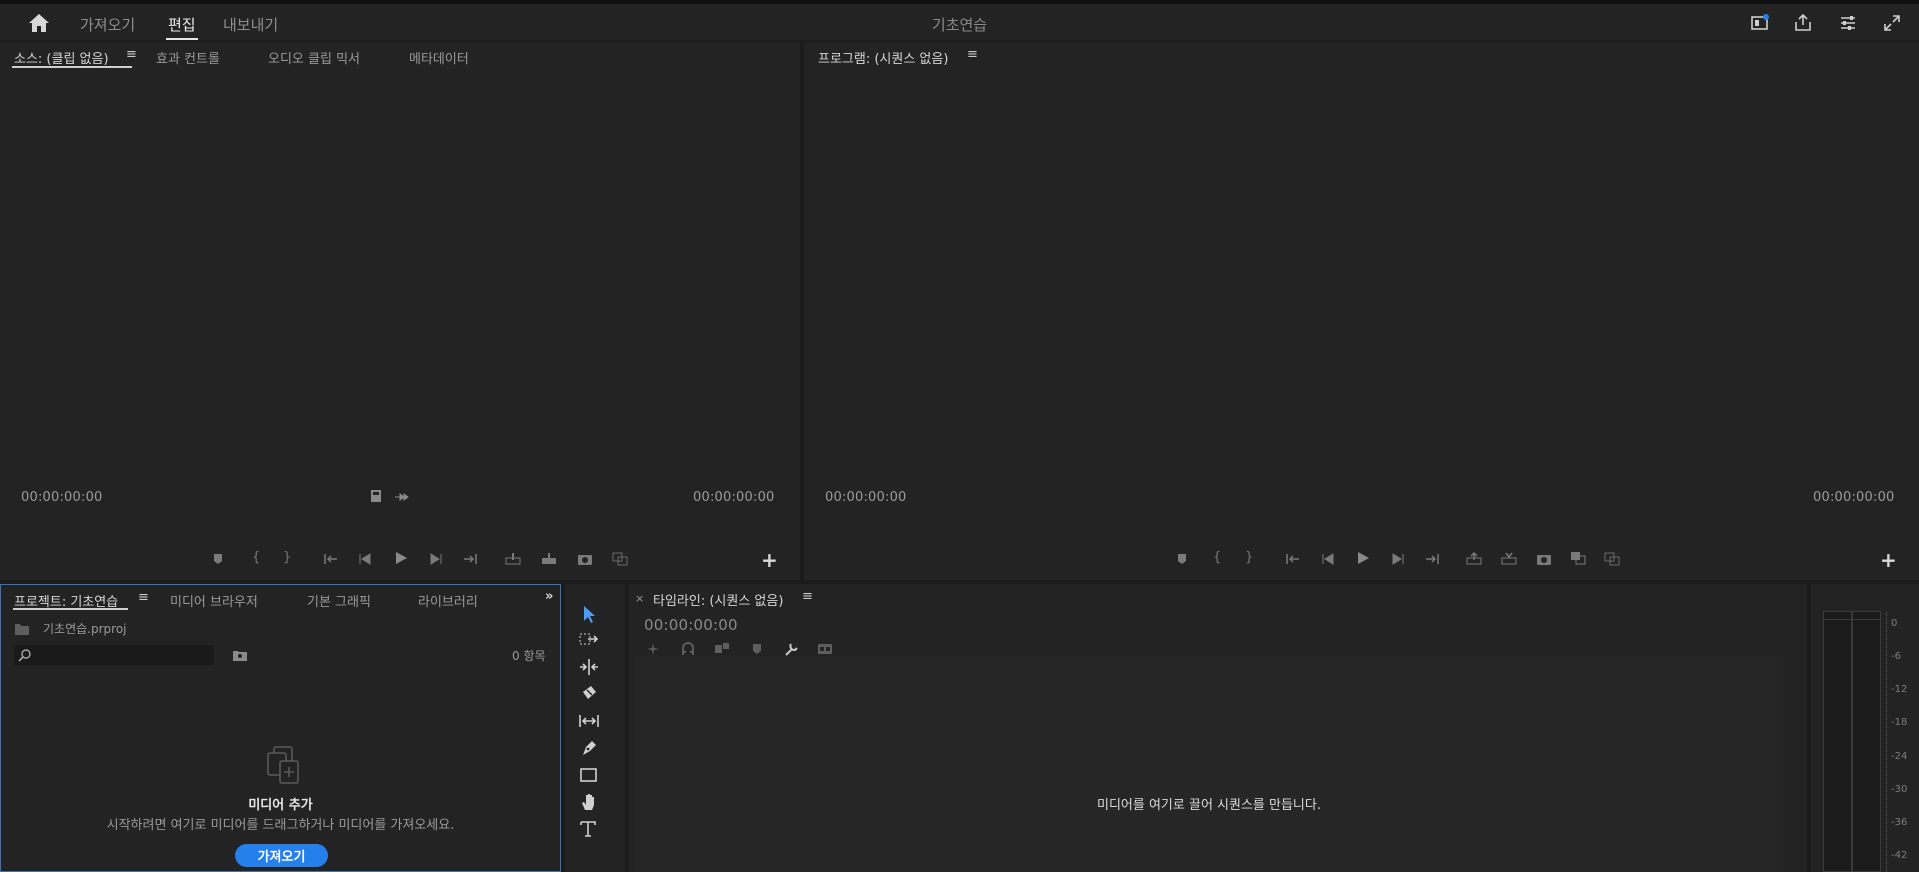  What do you see at coordinates (188, 57) in the screenshot?
I see `tab-effect-controls: 효과 컨트롤` at bounding box center [188, 57].